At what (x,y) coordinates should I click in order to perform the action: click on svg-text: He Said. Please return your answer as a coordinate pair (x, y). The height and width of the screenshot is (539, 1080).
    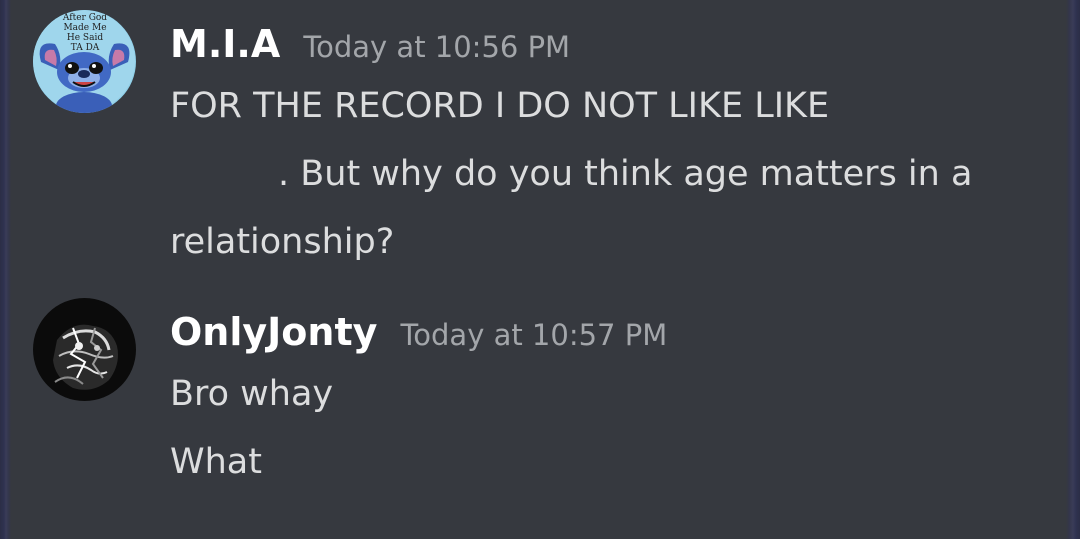
    Looking at the image, I should click on (85, 38).